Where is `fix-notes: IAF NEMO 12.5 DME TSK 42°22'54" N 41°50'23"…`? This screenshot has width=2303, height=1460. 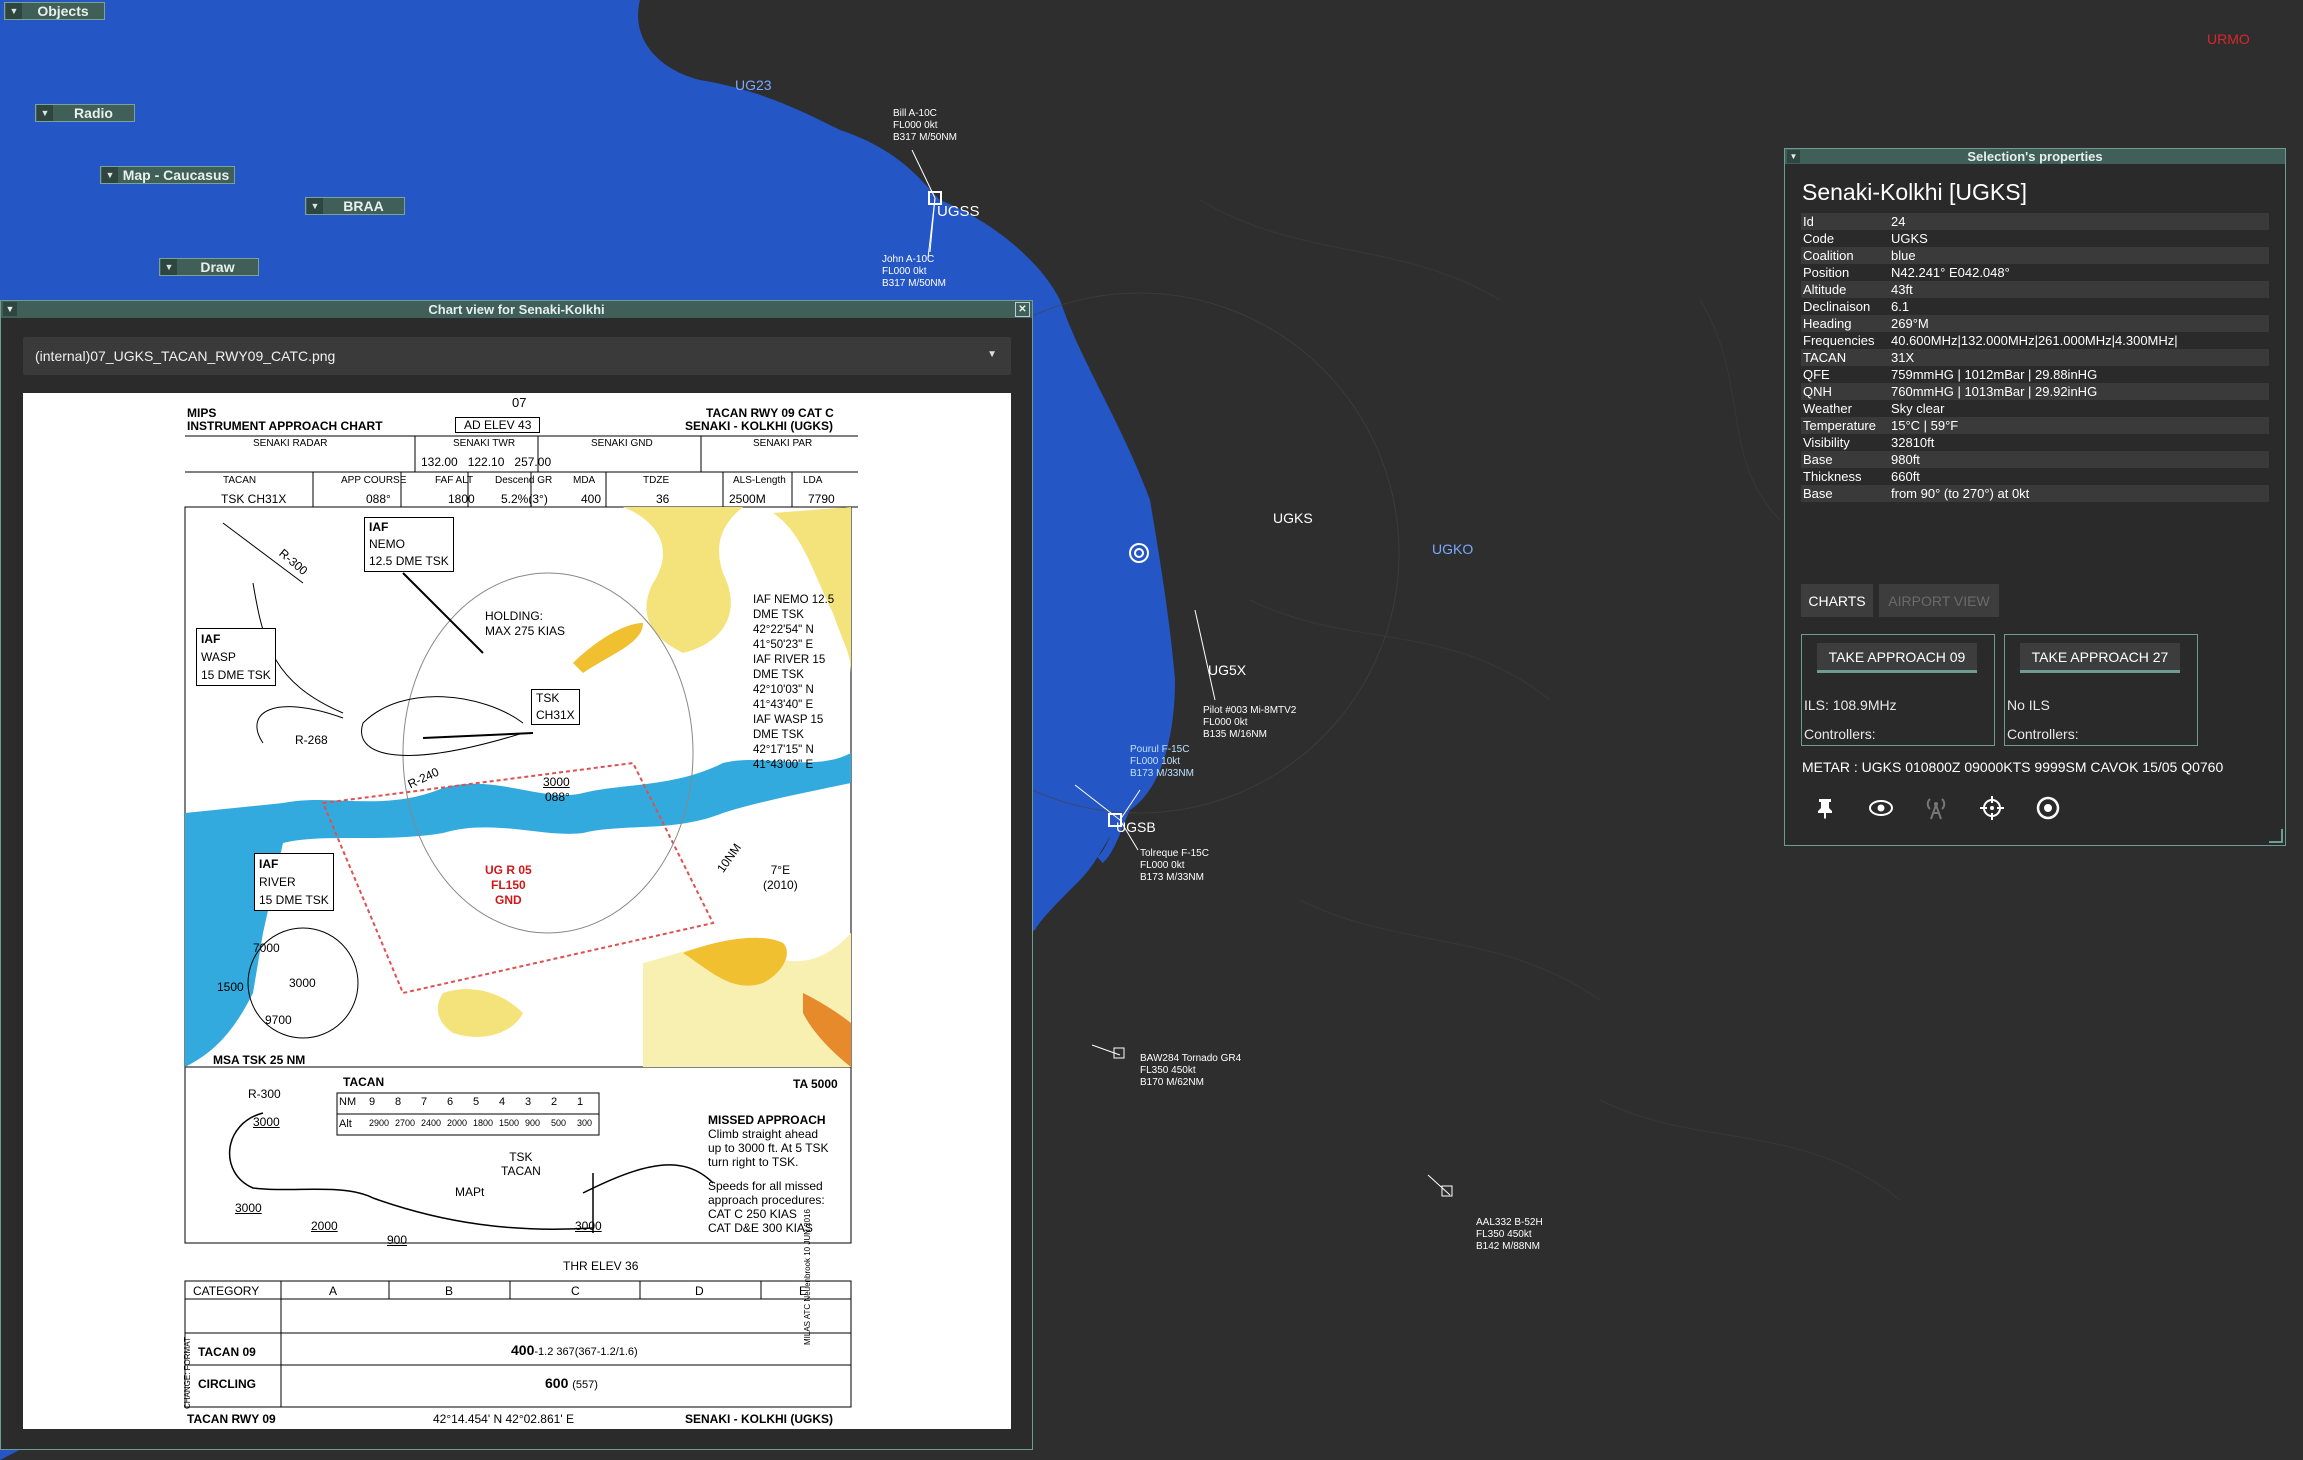
fix-notes: IAF NEMO 12.5 DME TSK 42°22'54" N 41°50'23"… is located at coordinates (794, 682).